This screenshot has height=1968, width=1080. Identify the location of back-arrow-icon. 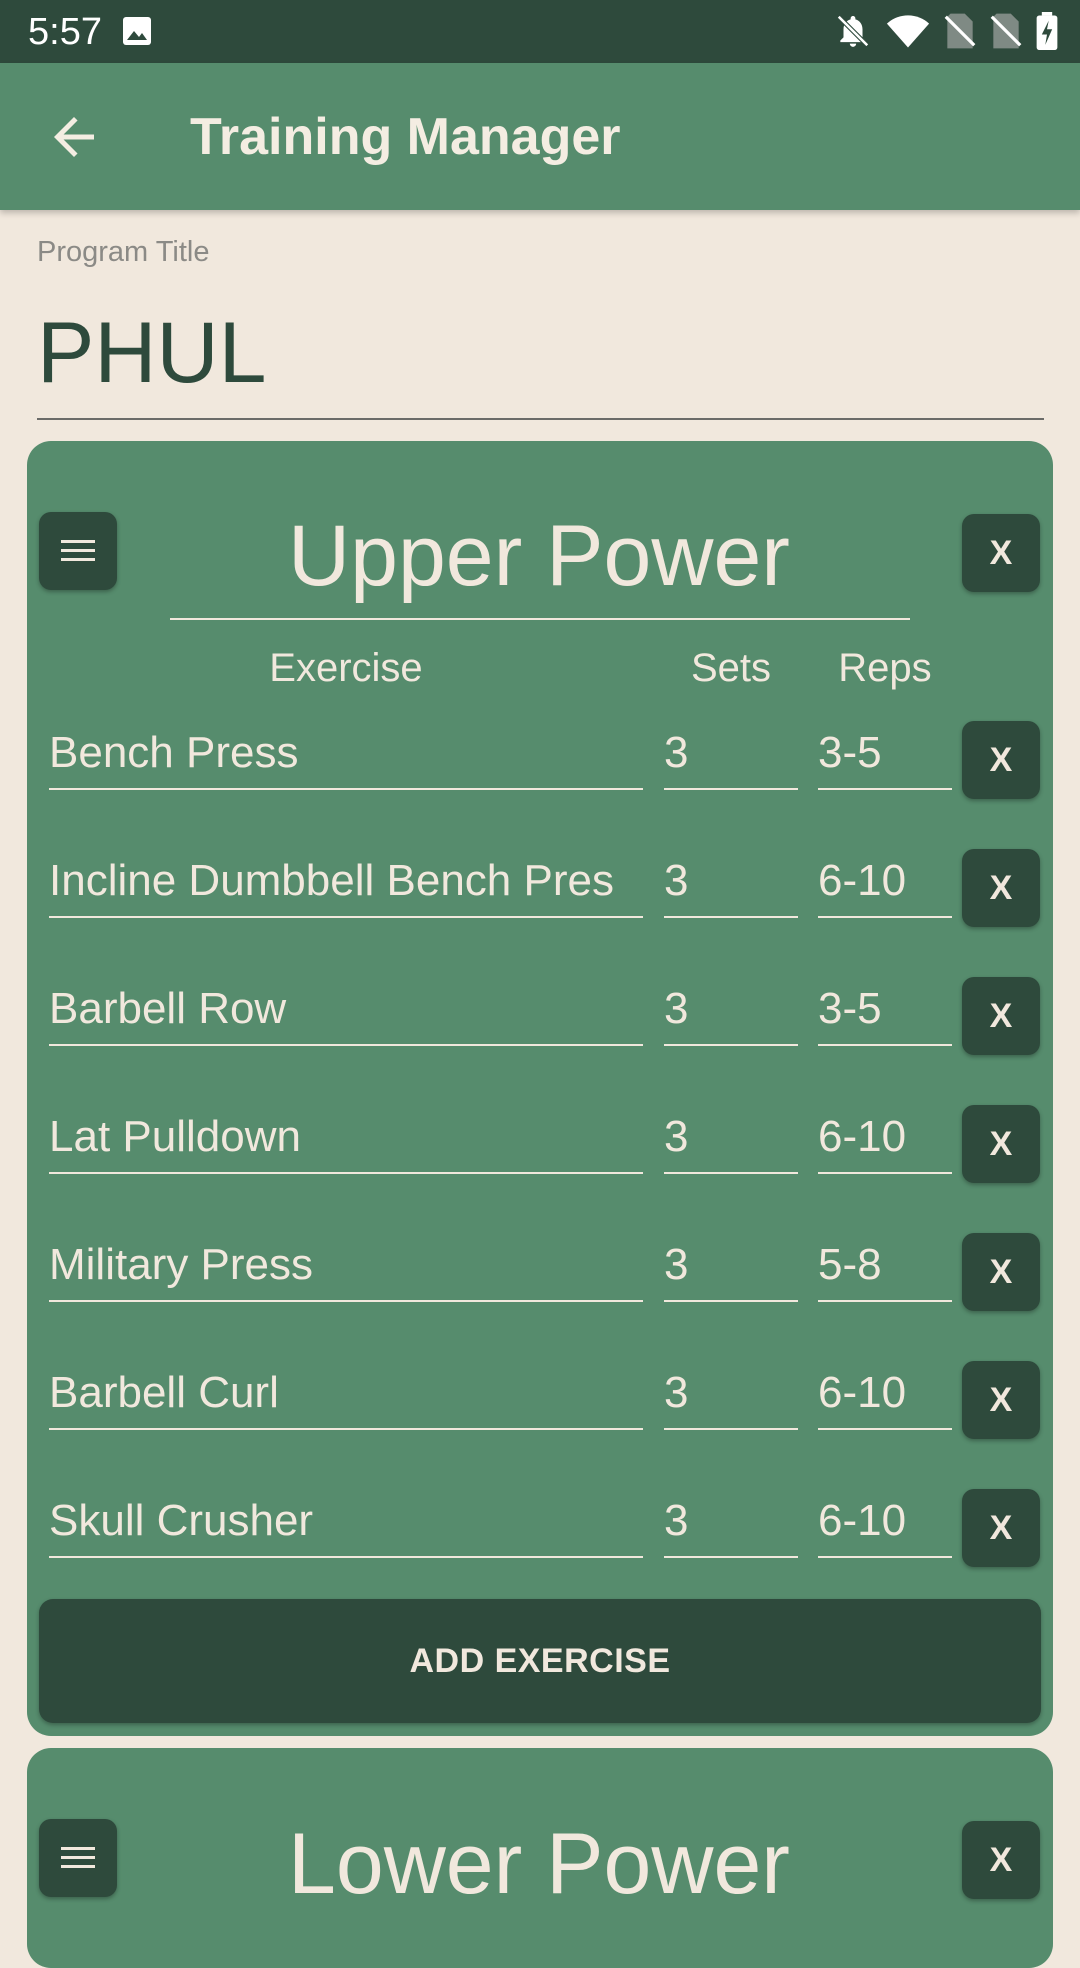
(74, 137).